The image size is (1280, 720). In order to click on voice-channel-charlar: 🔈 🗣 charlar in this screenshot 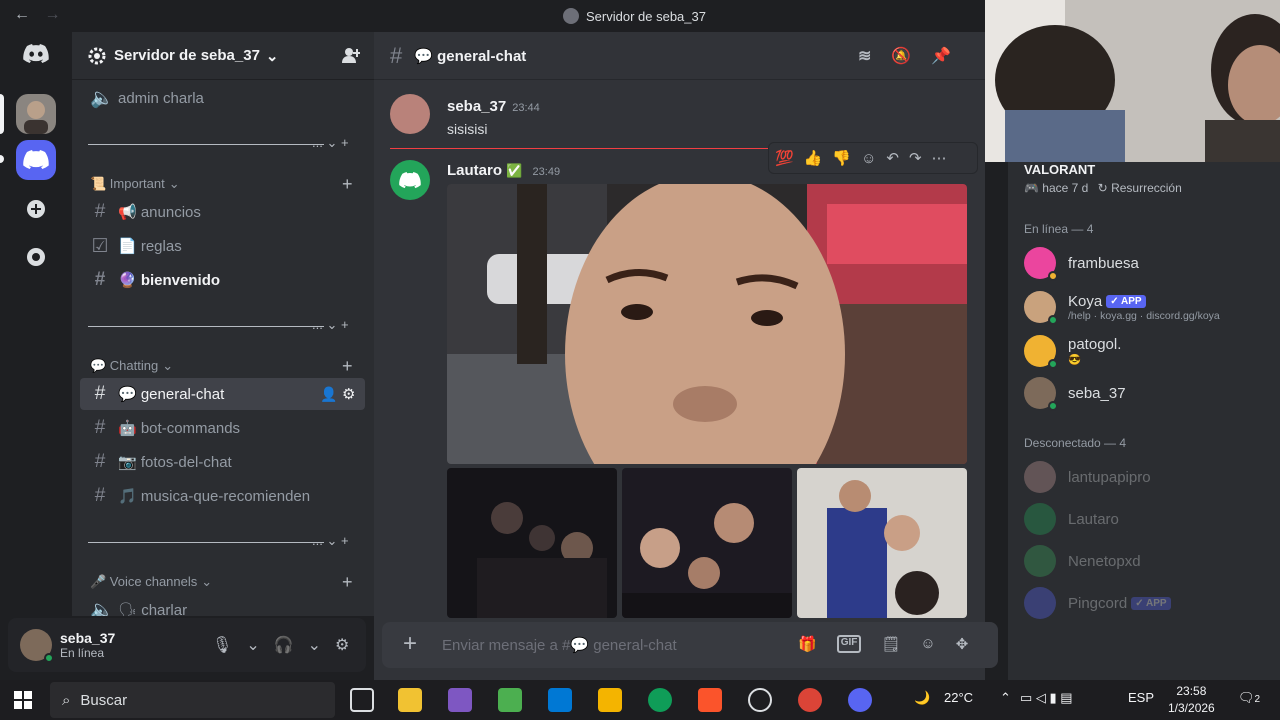, I will do `click(222, 605)`.